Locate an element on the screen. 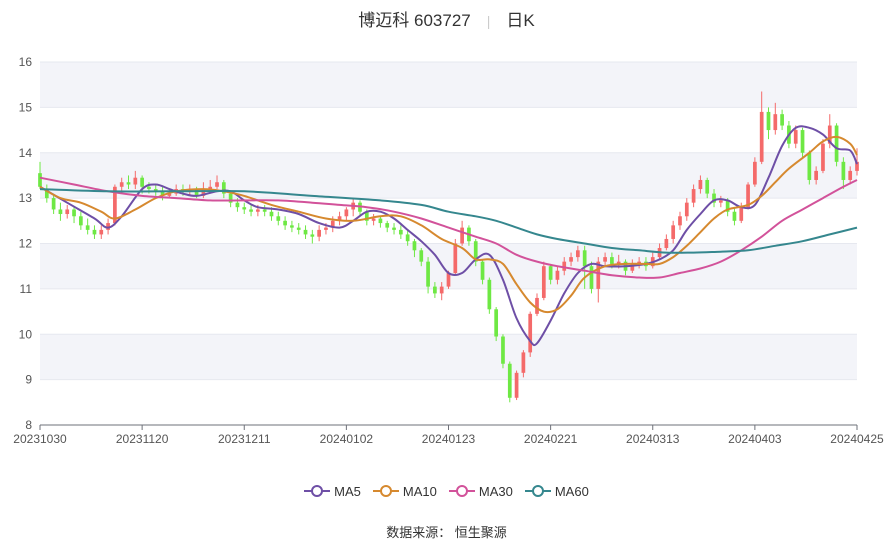  y-tick-label: 14 is located at coordinates (26, 153).